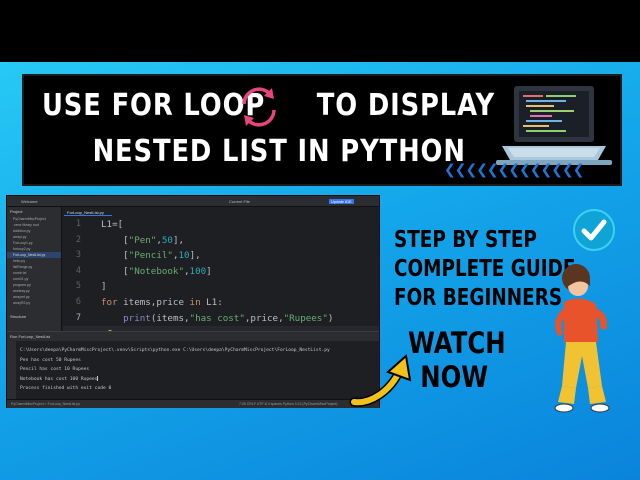  I want to click on editor-tab: ForLoop_NestList.py, so click(88, 212).